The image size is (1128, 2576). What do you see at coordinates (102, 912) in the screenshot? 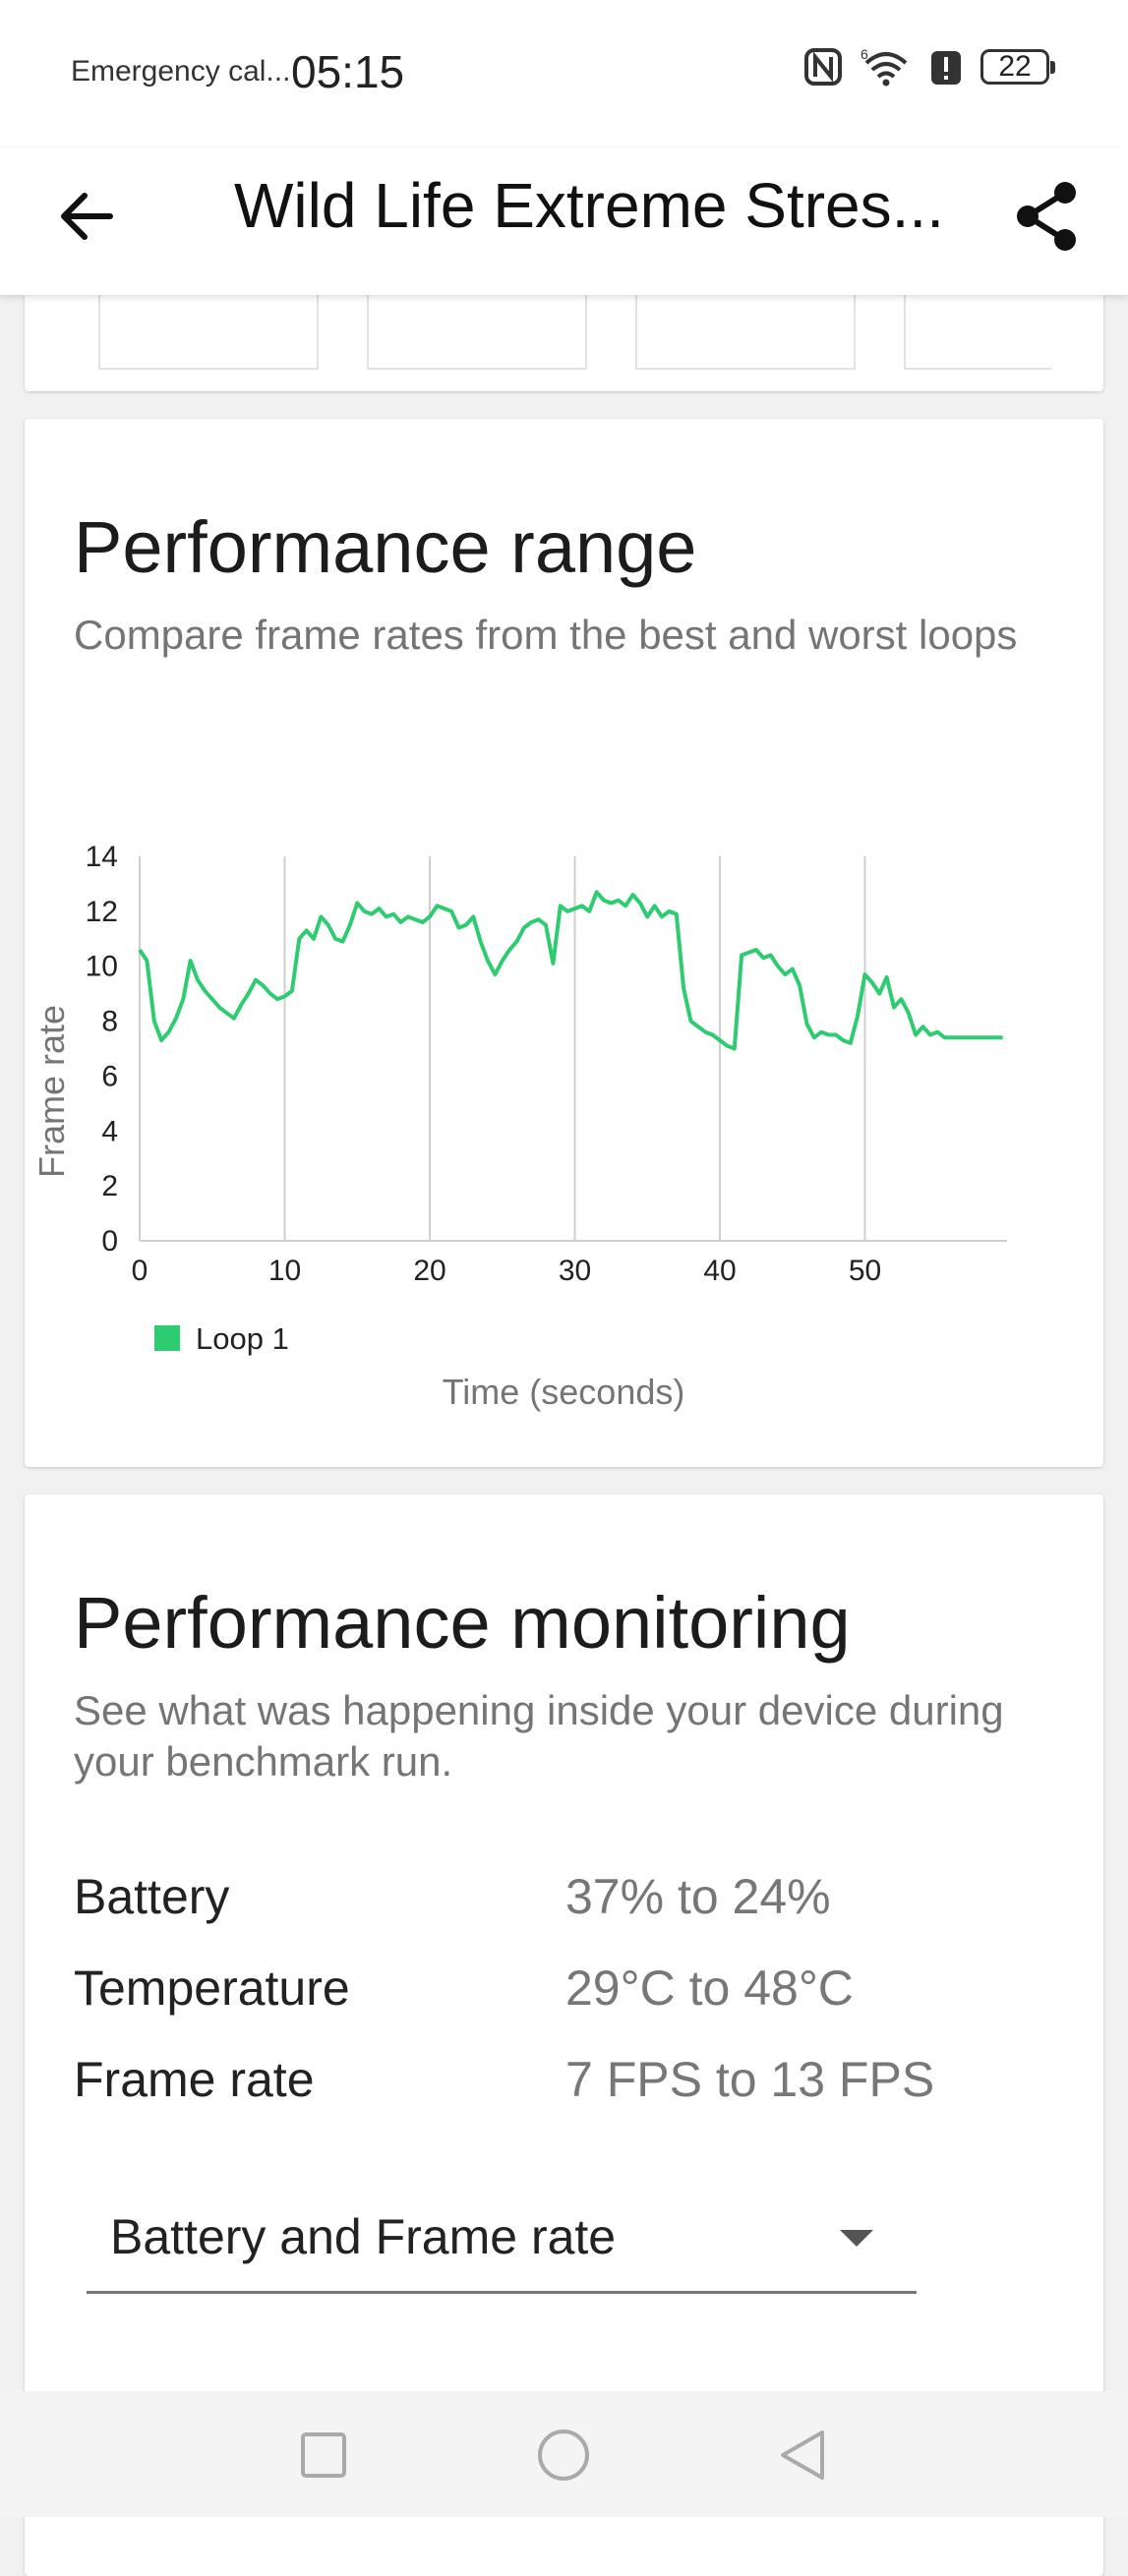
I see `y-tick-label: 12` at bounding box center [102, 912].